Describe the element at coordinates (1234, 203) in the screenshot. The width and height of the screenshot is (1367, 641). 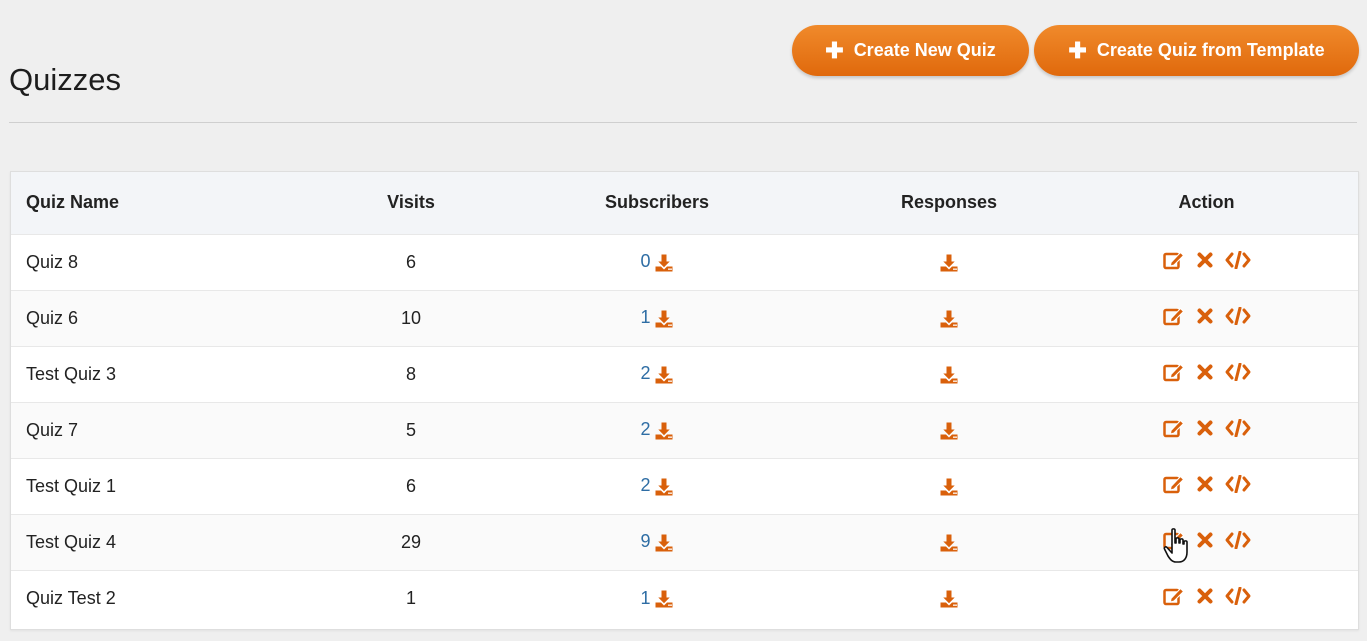
I see `column-header-action: Action` at that location.